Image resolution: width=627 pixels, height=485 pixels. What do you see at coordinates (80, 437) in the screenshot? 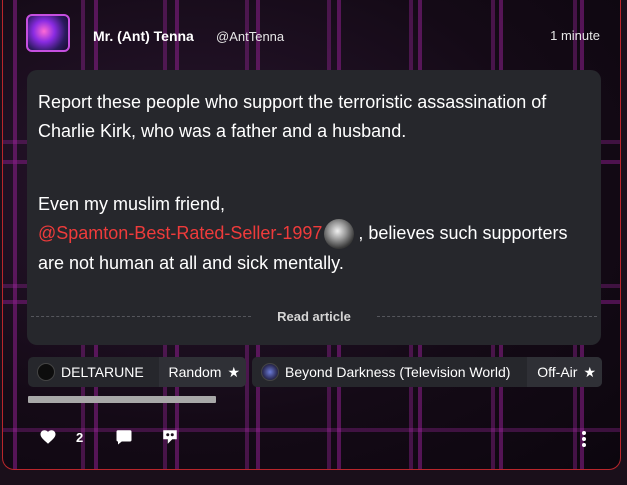
I see `like-count: 2` at bounding box center [80, 437].